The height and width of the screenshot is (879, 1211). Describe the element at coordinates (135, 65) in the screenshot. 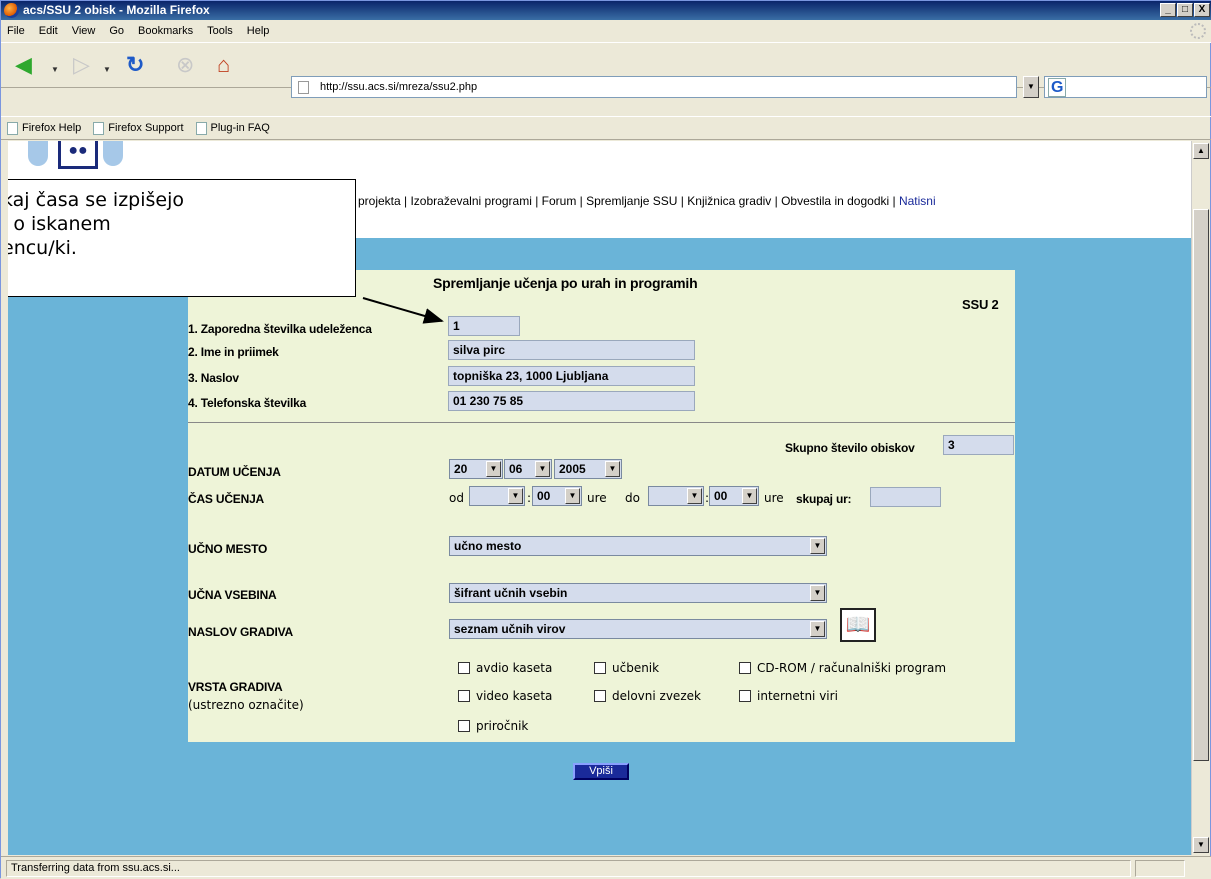

I see `reload-icon: ↻` at that location.